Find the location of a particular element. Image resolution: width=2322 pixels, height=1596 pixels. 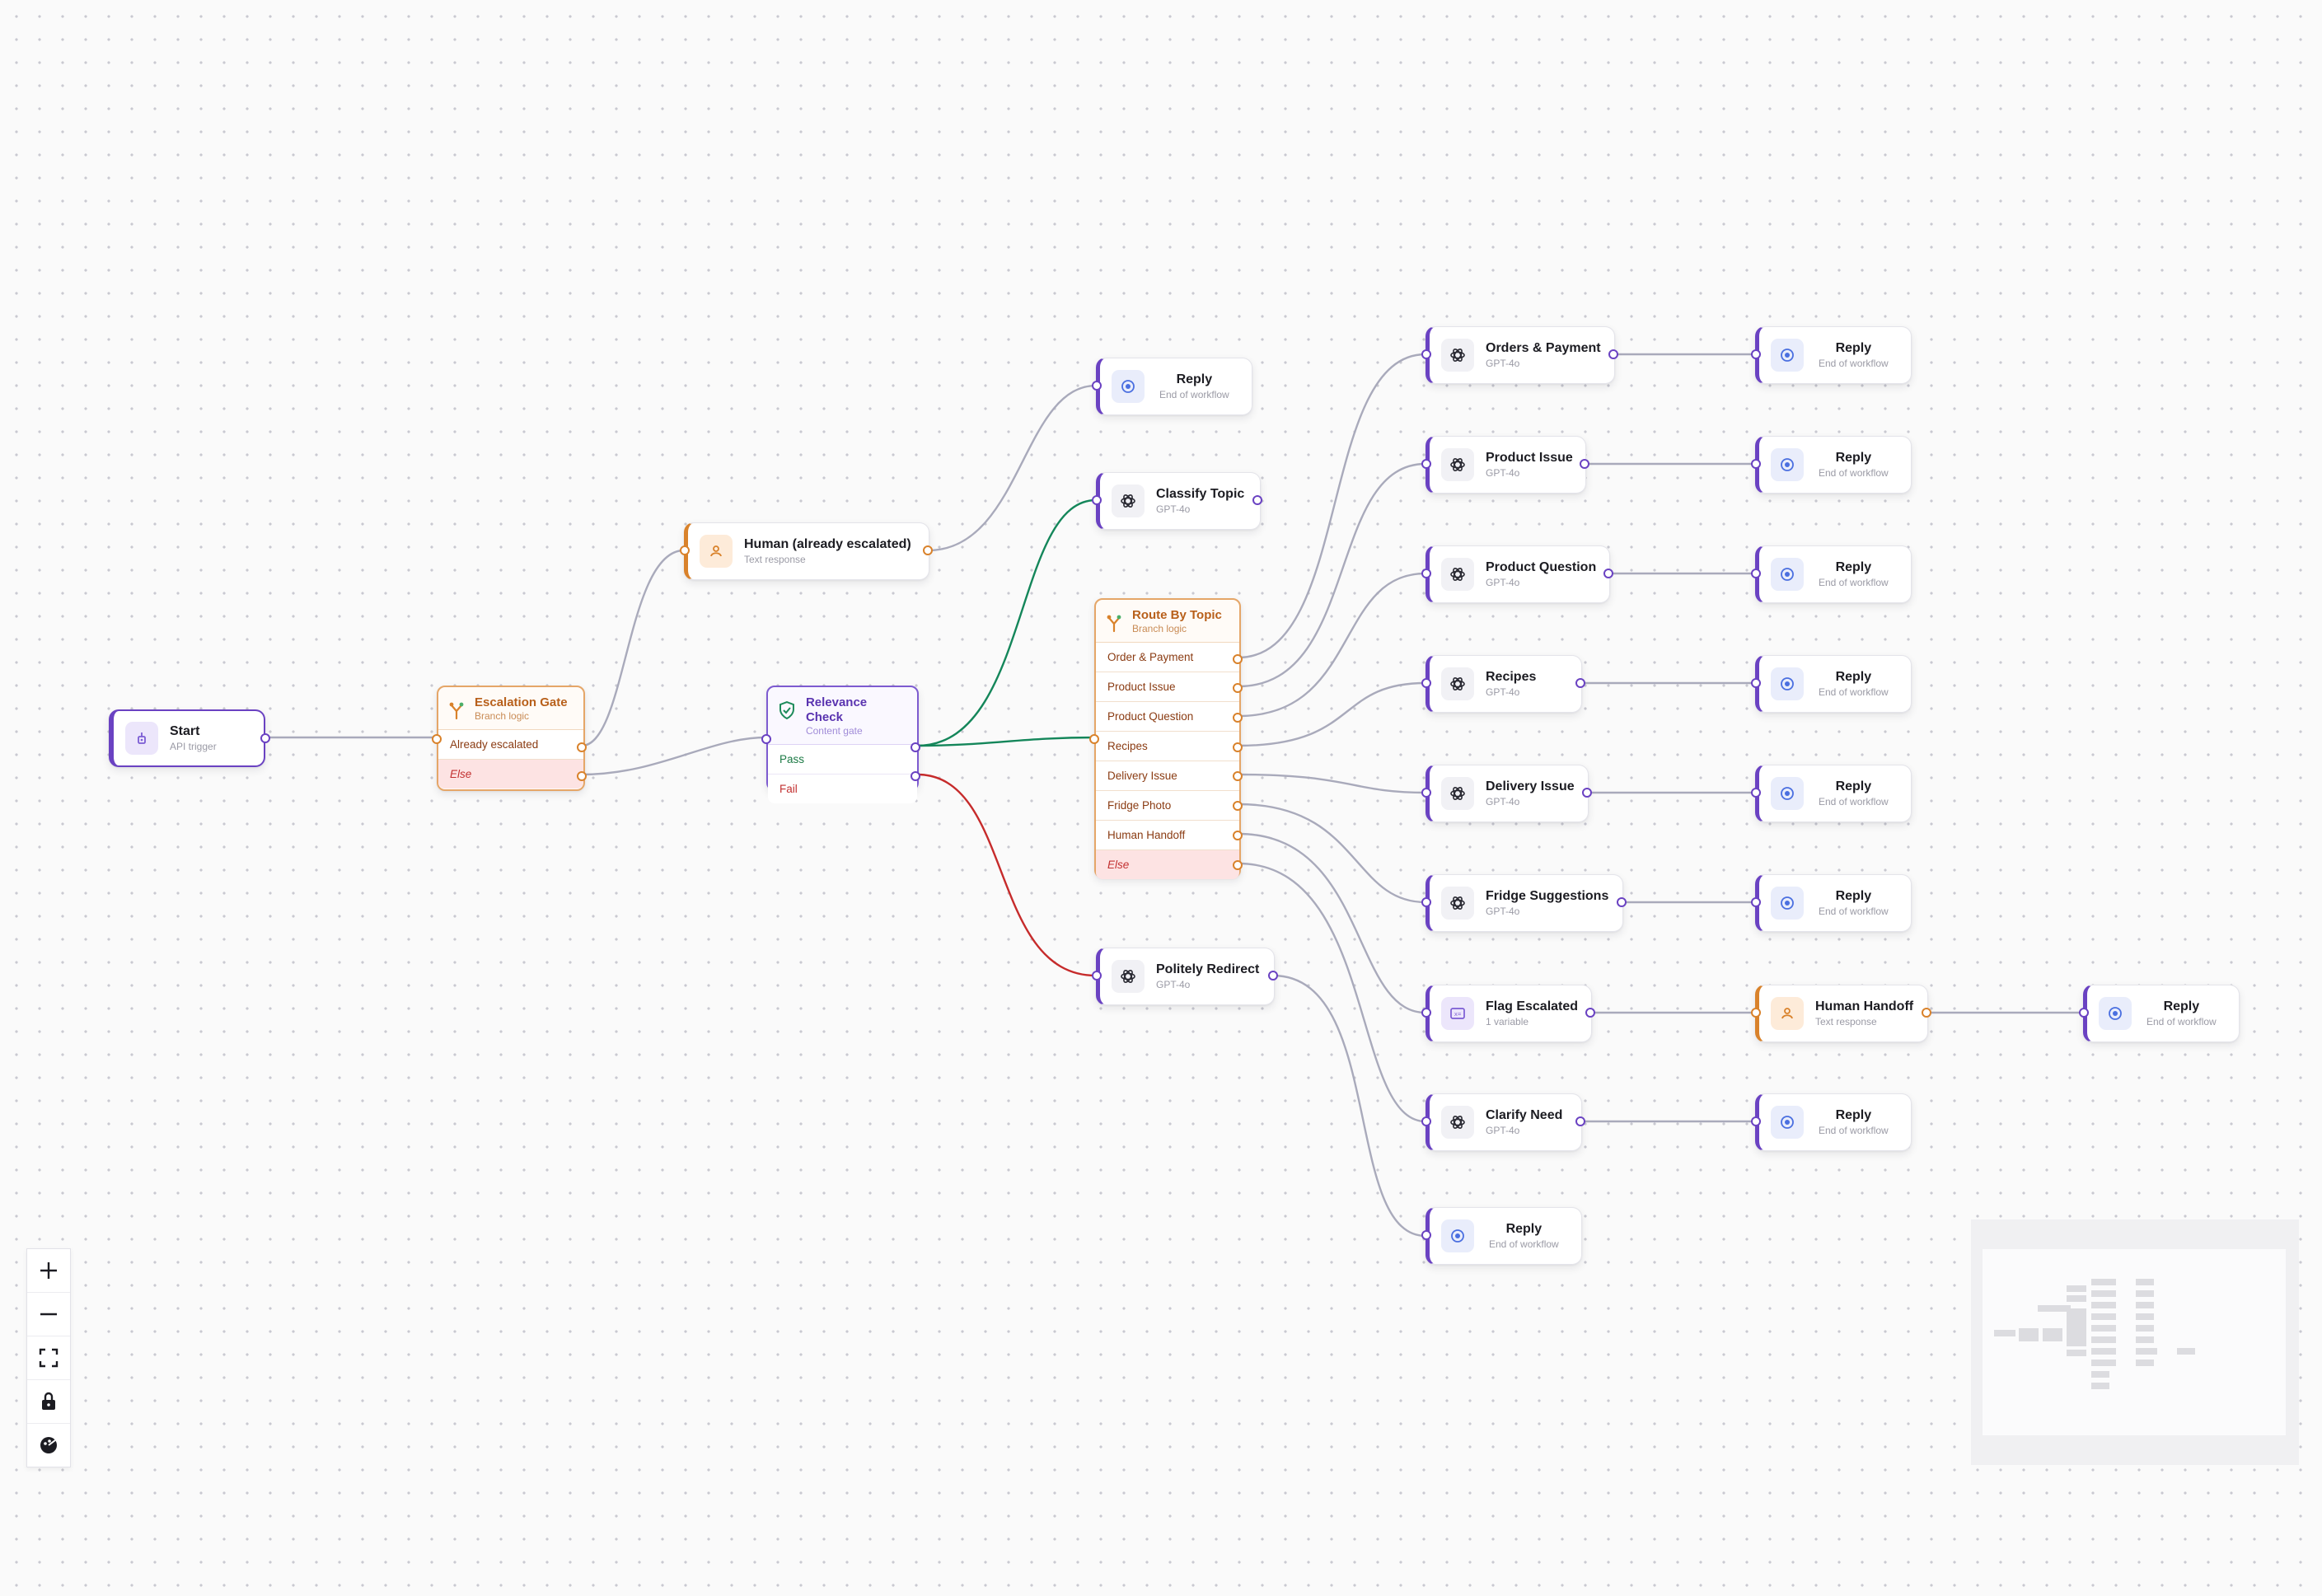

node-reply-fridge: Reply End of workflow is located at coordinates (1831, 903).